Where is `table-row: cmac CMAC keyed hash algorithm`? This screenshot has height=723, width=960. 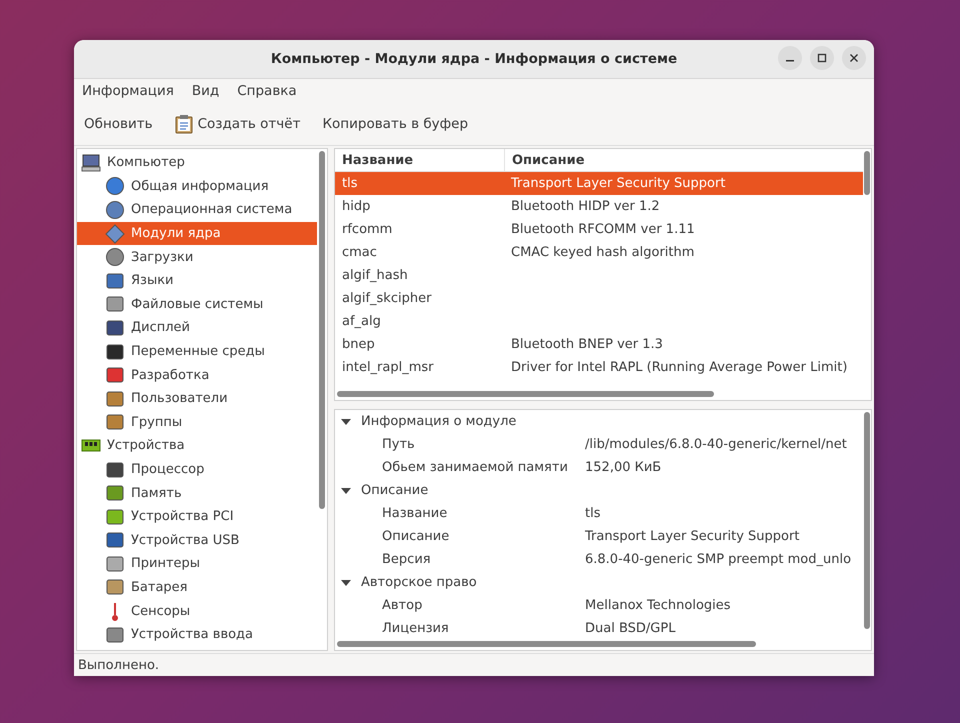 table-row: cmac CMAC keyed hash algorithm is located at coordinates (599, 252).